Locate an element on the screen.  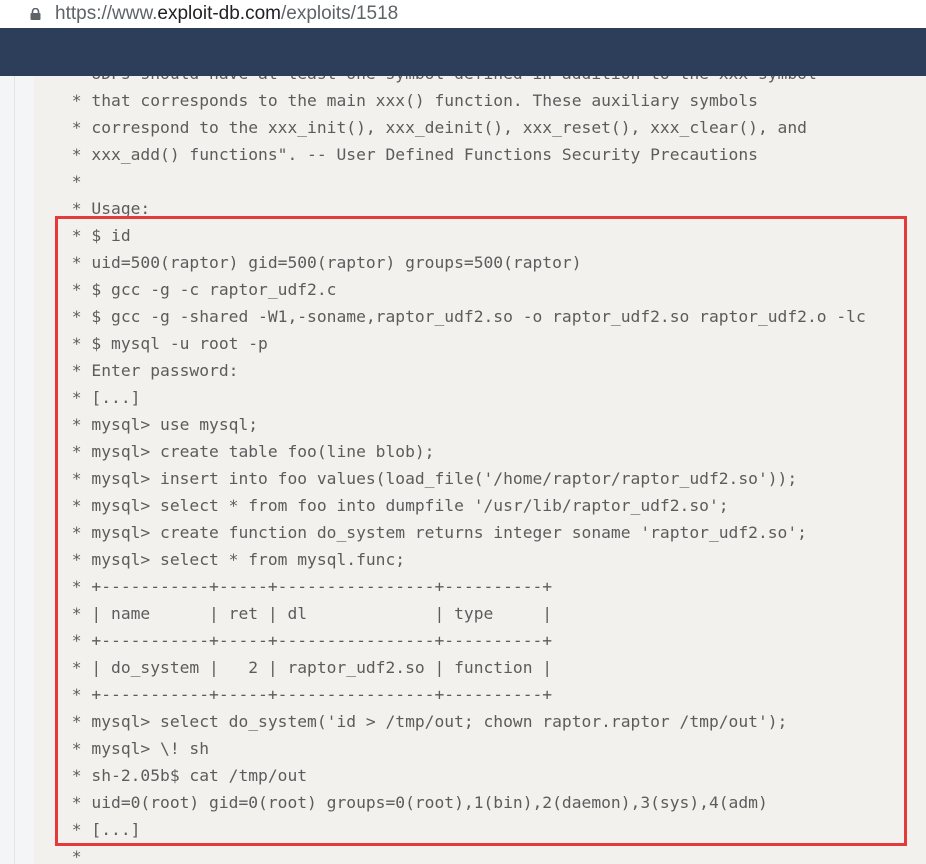
url-path: /exploits/1518 is located at coordinates (339, 13).